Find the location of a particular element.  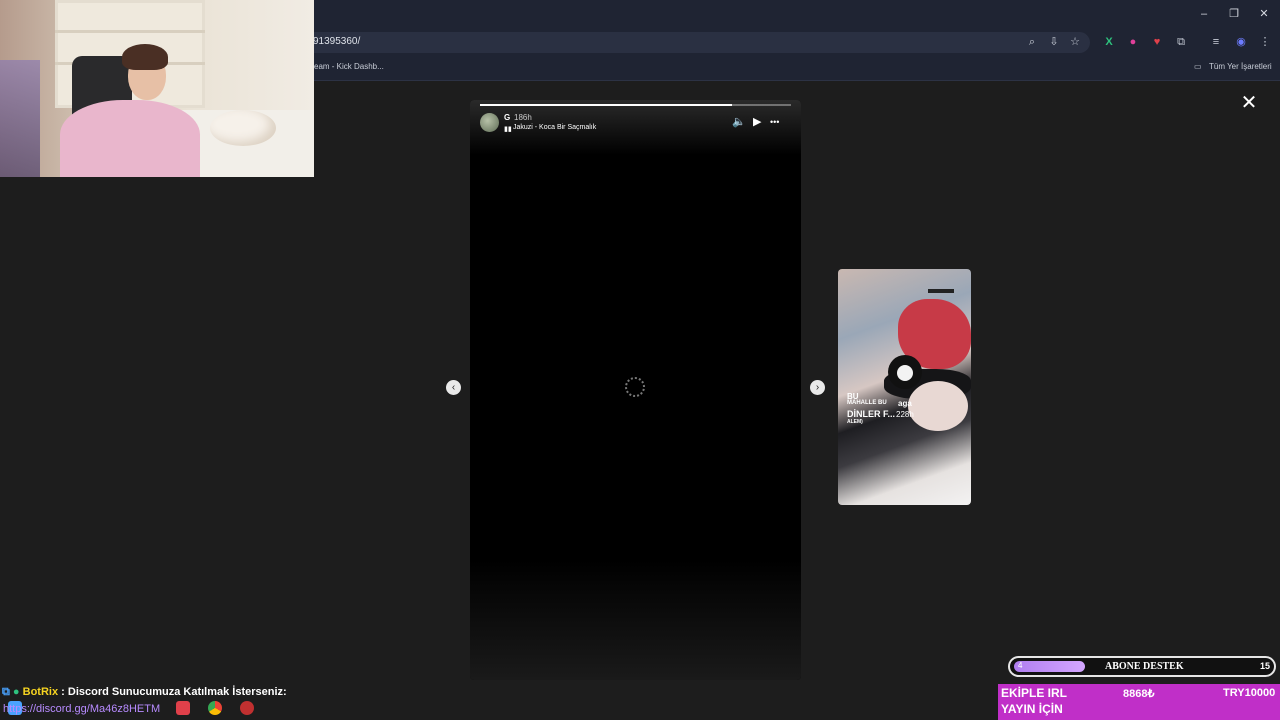

donation-goal-line1: EKİPLE IRL is located at coordinates (1034, 693).